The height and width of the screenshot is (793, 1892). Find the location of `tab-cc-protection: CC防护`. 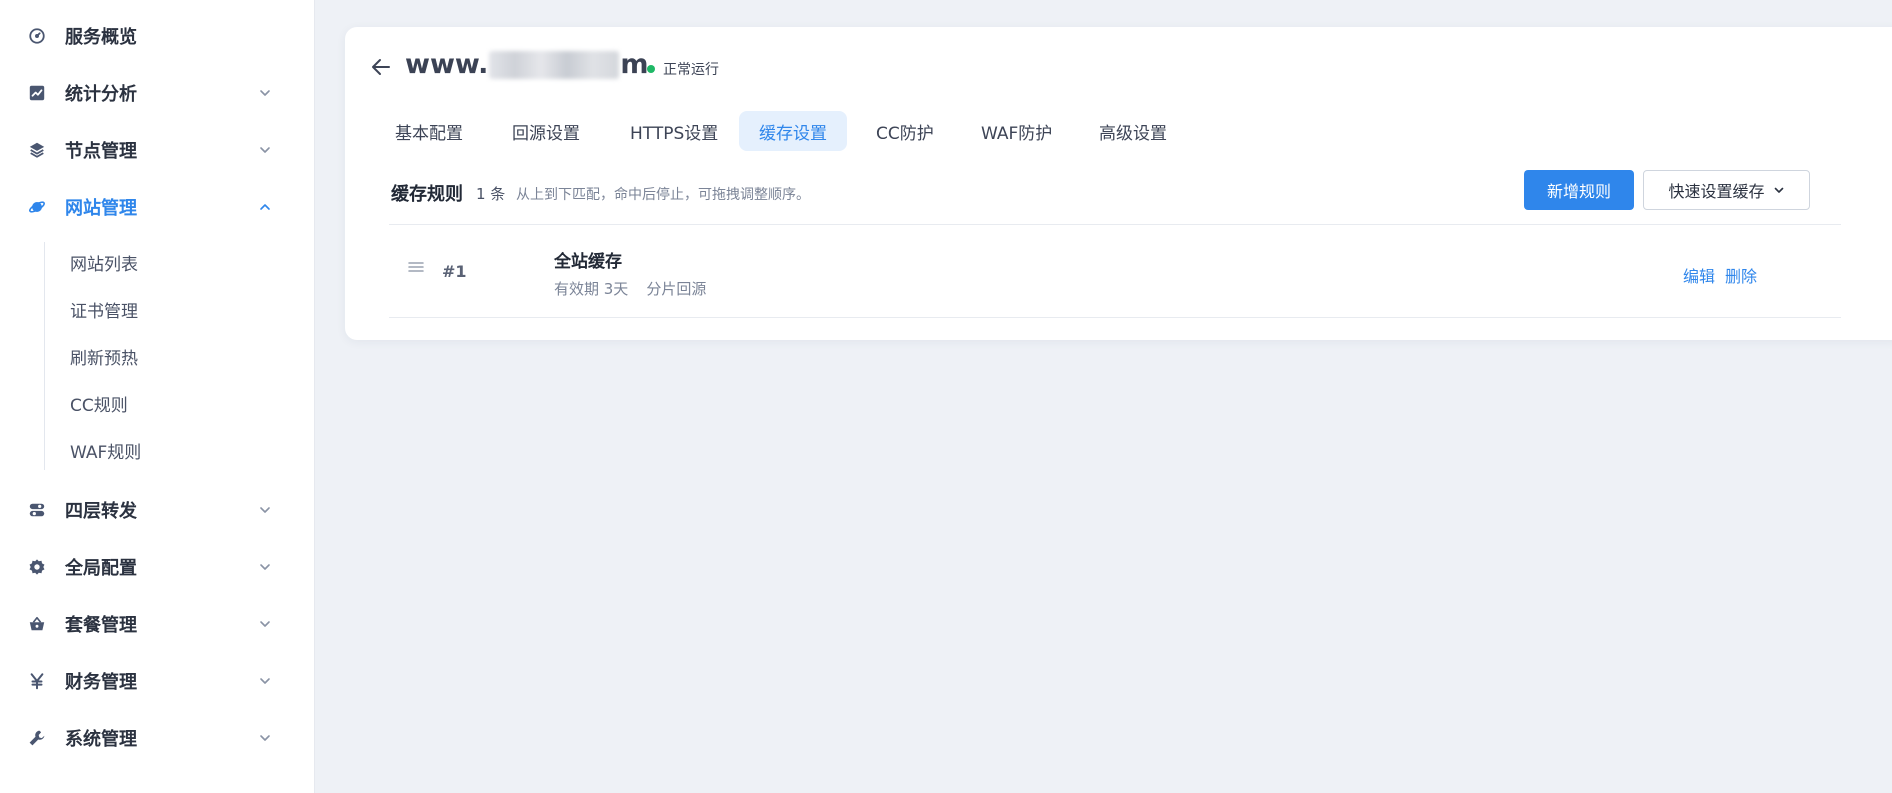

tab-cc-protection: CC防护 is located at coordinates (905, 131).